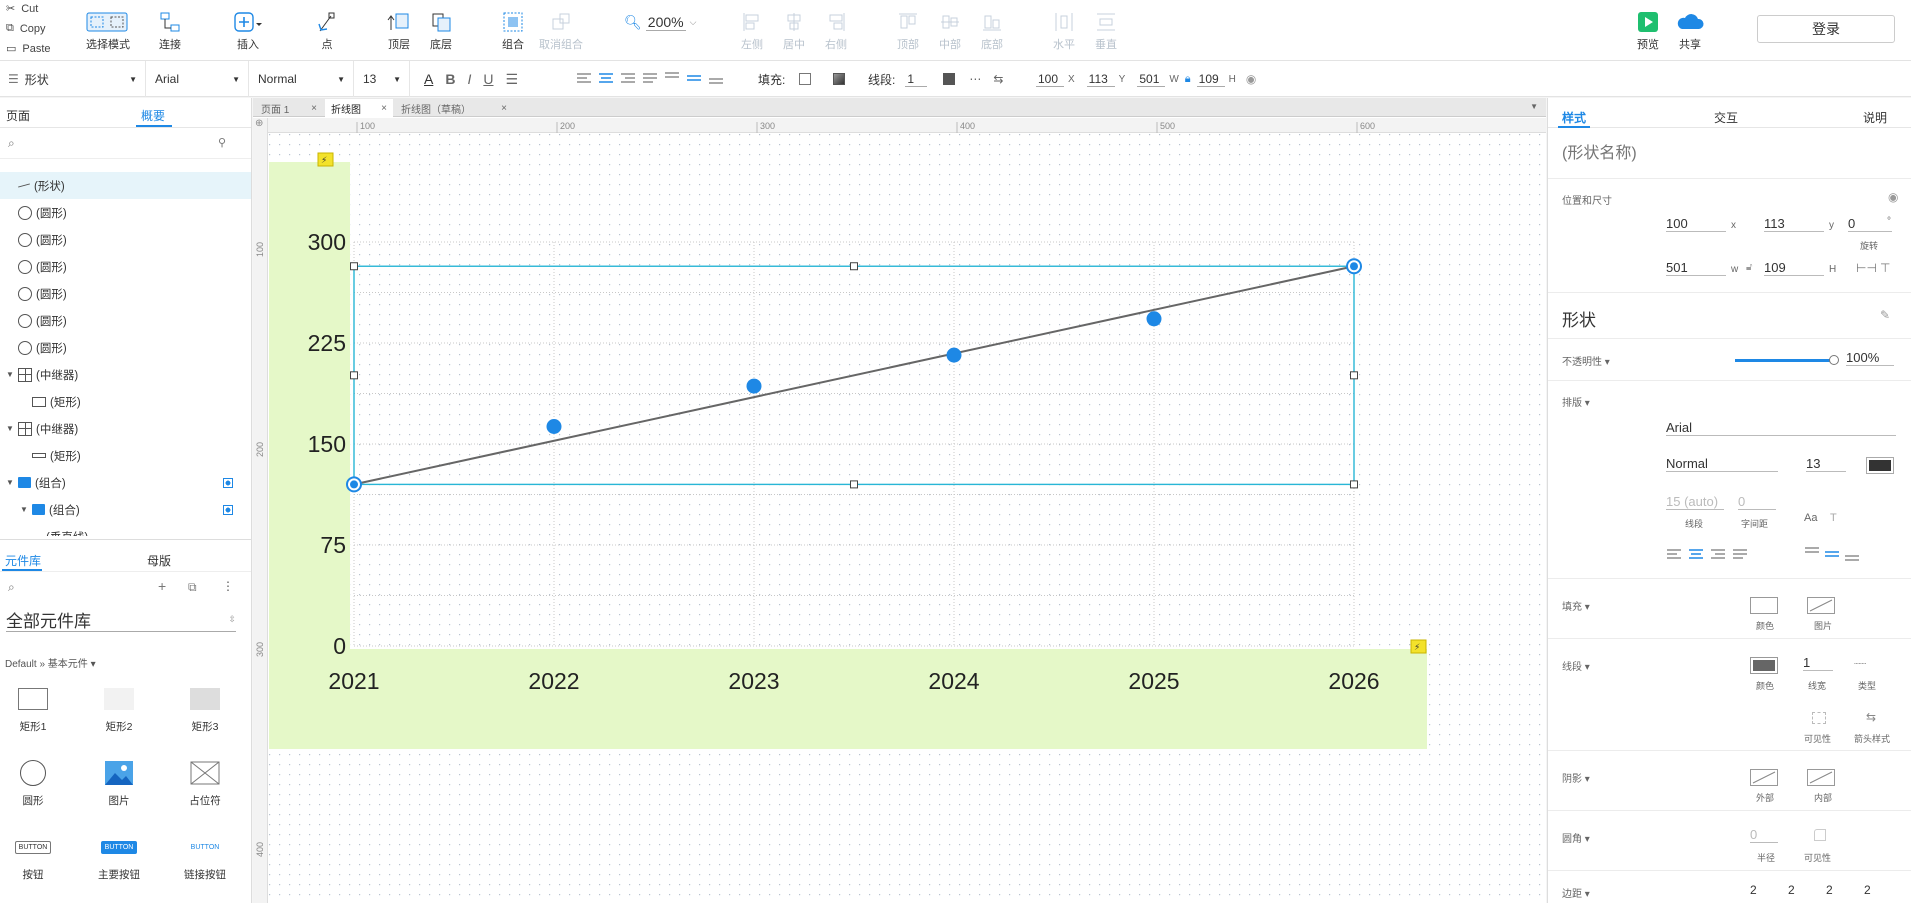 The height and width of the screenshot is (903, 1911). Describe the element at coordinates (1210, 79) in the screenshot. I see `h-field: 109` at that location.